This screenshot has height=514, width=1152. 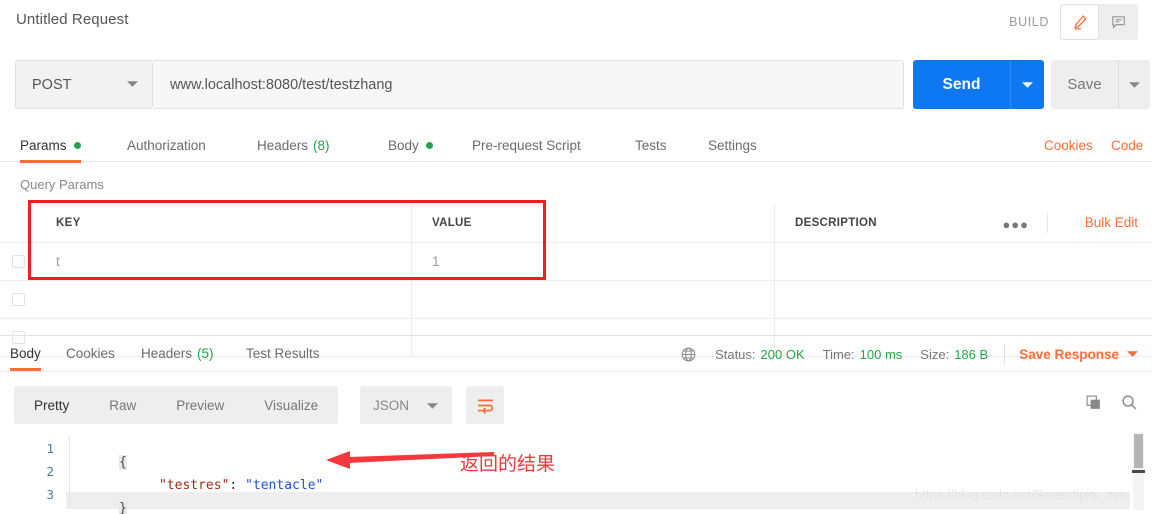 I want to click on tab-label: Pre-request Script, so click(x=526, y=145).